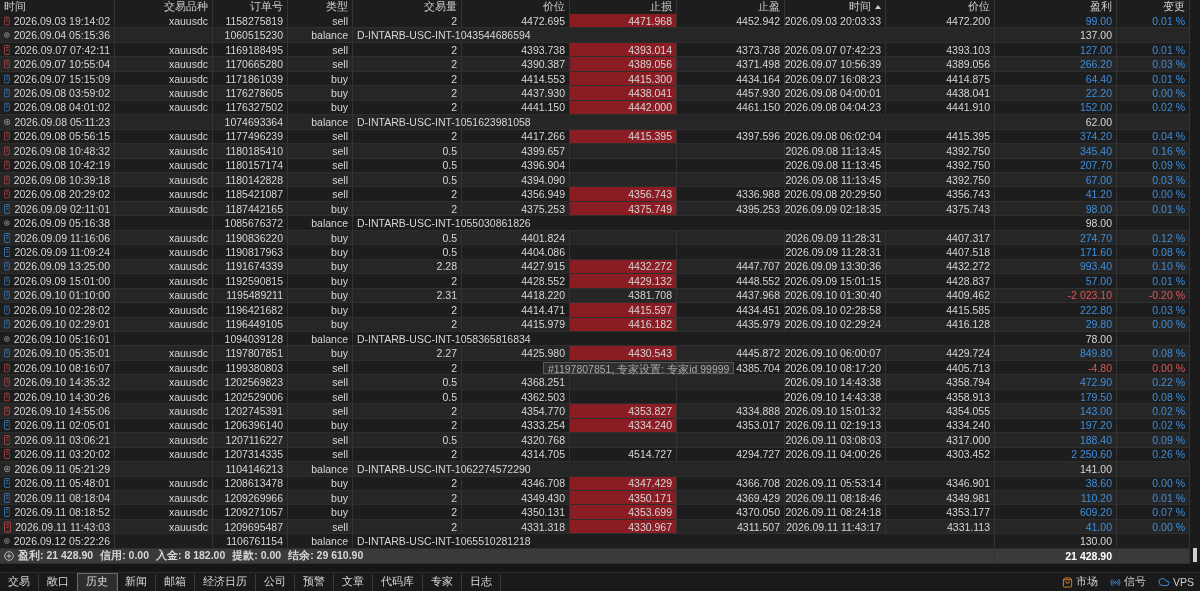 This screenshot has height=591, width=1200. Describe the element at coordinates (1067, 582) in the screenshot. I see `bag-icon` at that location.